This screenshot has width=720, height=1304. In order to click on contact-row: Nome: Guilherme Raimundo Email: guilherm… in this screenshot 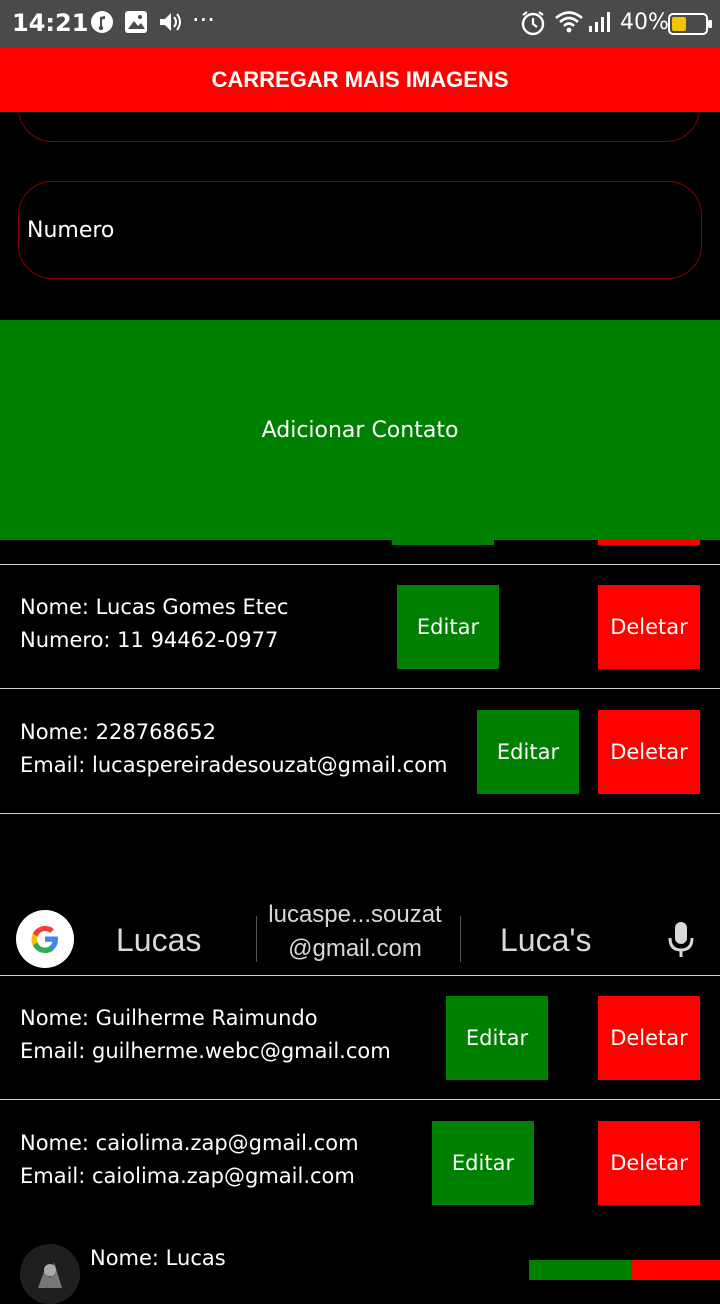, I will do `click(360, 1038)`.